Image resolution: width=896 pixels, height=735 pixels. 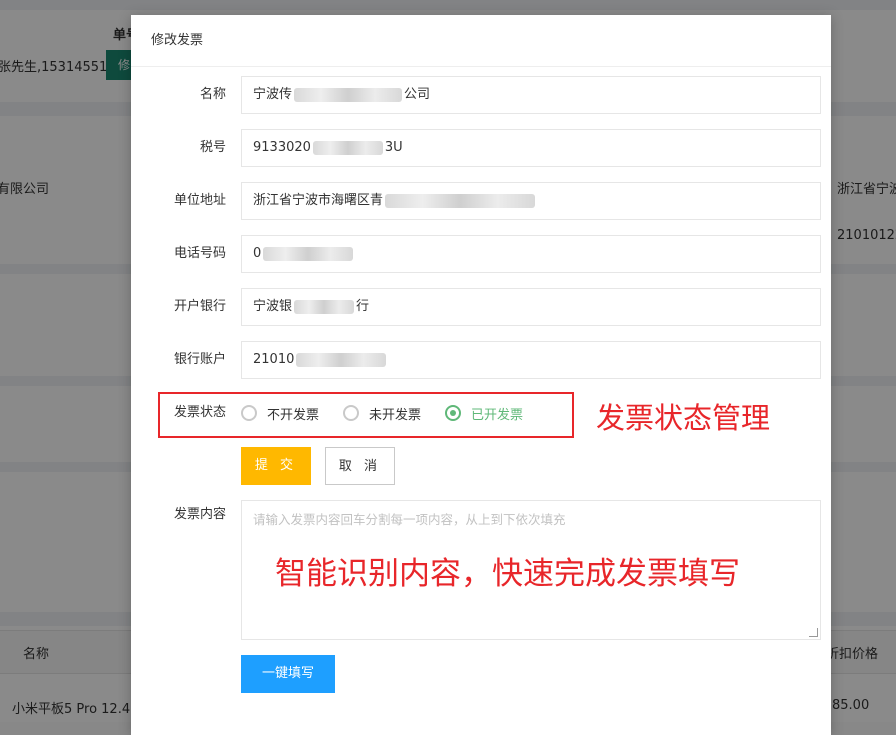 What do you see at coordinates (199, 253) in the screenshot?
I see `field-label: 电话号码` at bounding box center [199, 253].